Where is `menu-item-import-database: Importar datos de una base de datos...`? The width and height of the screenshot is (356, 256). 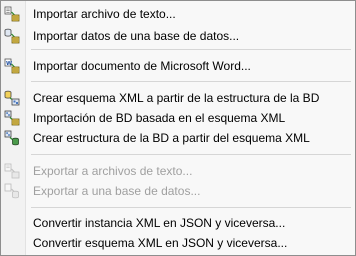 menu-item-import-database: Importar datos de una base de datos... is located at coordinates (178, 36).